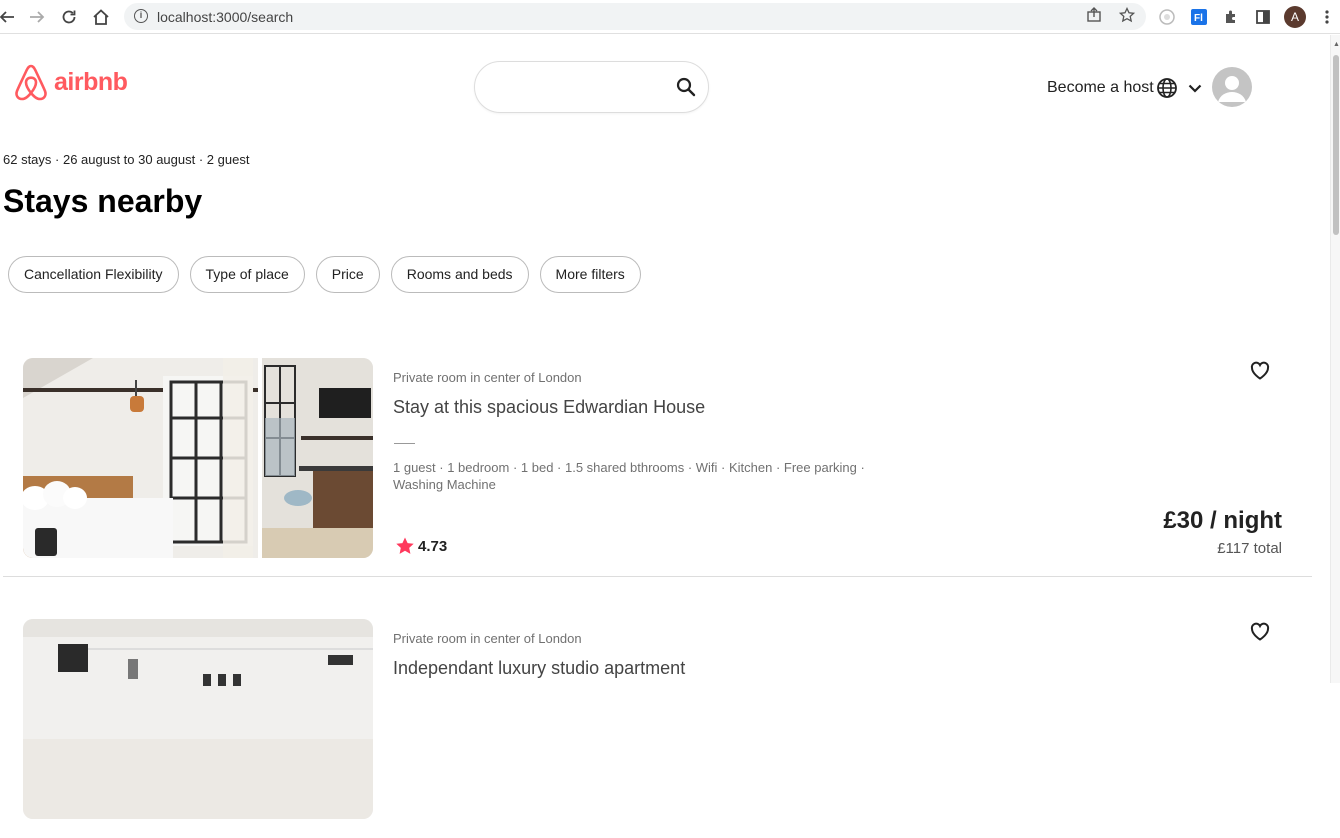  Describe the element at coordinates (1127, 16) in the screenshot. I see `bookmark-star-icon` at that location.